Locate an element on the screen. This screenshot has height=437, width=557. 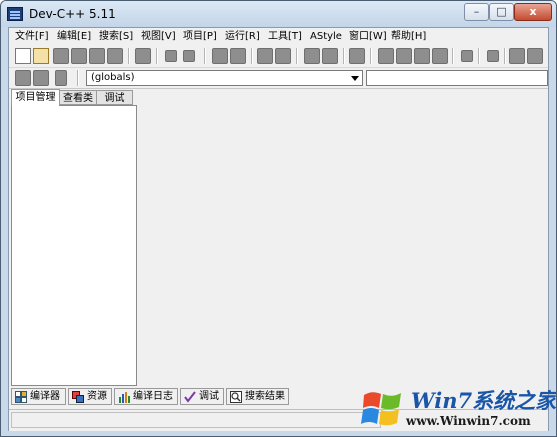
chevron-down-icon is located at coordinates (355, 78).